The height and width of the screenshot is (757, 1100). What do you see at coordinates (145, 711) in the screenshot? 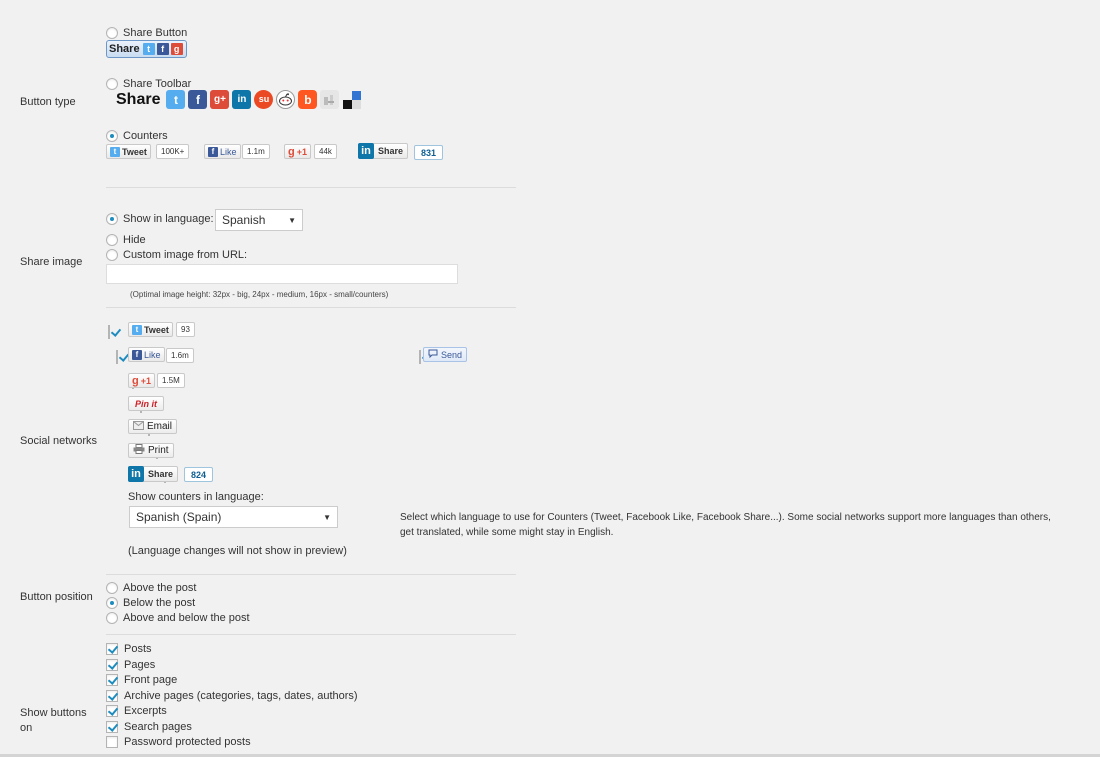
I see `show-on-excerpts-label: Excerpts` at bounding box center [145, 711].